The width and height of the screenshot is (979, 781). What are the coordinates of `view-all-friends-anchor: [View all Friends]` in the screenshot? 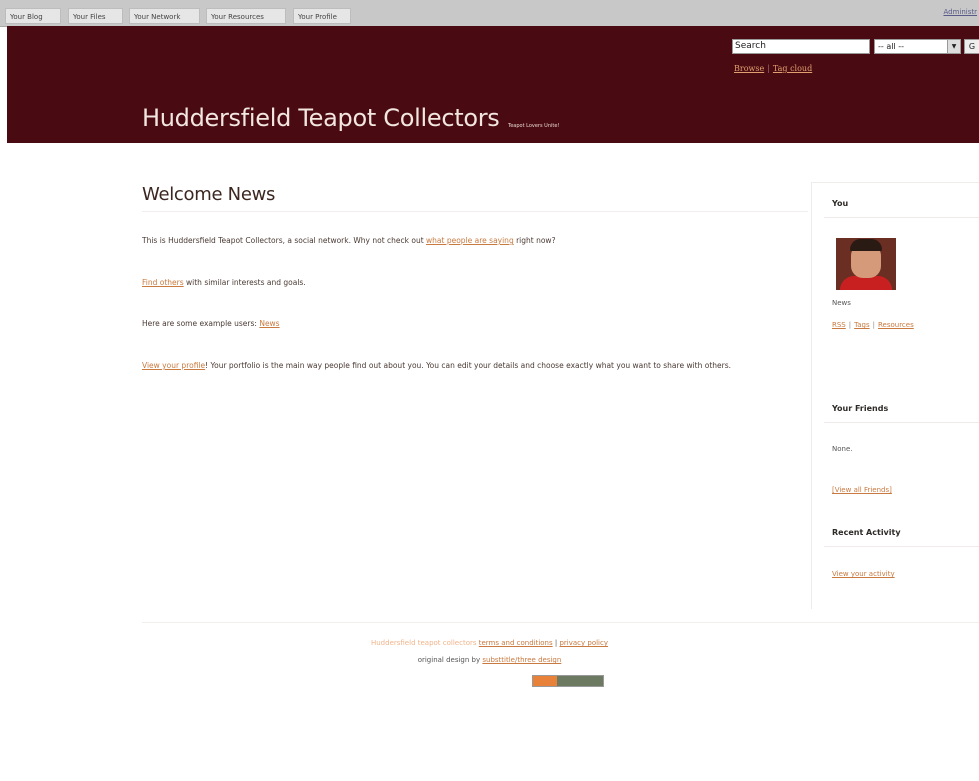 It's located at (862, 490).